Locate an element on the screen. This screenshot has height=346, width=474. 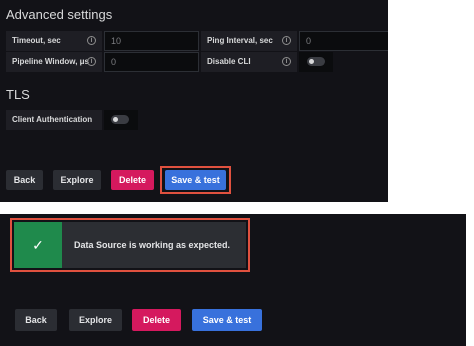
client-auth-label: Client Authentication is located at coordinates (54, 120).